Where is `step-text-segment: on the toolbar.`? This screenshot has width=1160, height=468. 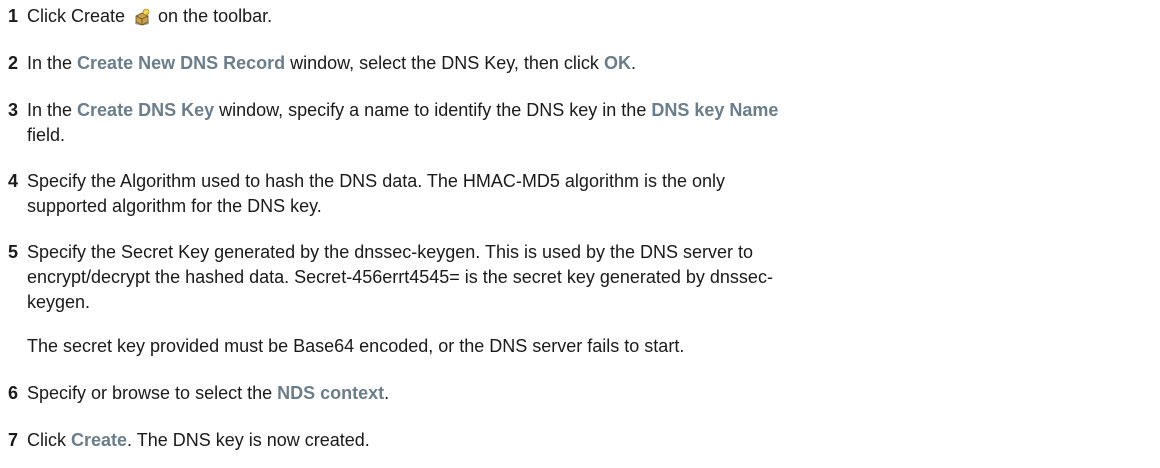
step-text-segment: on the toolbar. is located at coordinates (213, 16).